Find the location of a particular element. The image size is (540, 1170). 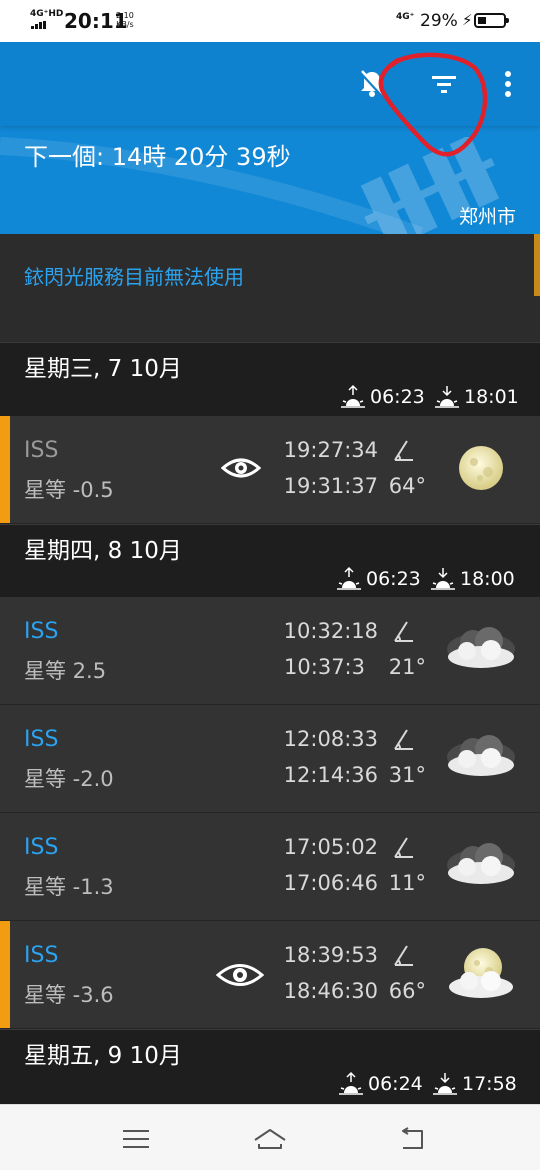

network-indicator-2: 4G⁺ is located at coordinates (405, 17).